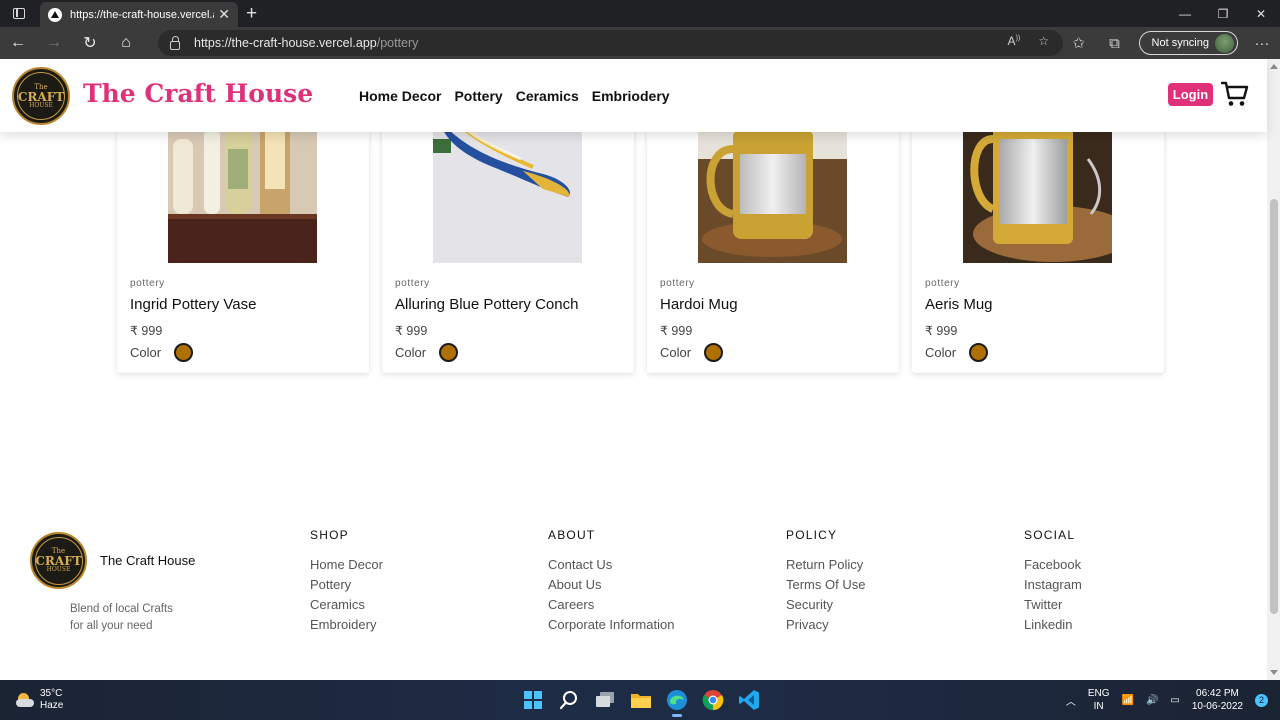  Describe the element at coordinates (1152, 700) in the screenshot. I see `volume-icon: 🔊` at that location.